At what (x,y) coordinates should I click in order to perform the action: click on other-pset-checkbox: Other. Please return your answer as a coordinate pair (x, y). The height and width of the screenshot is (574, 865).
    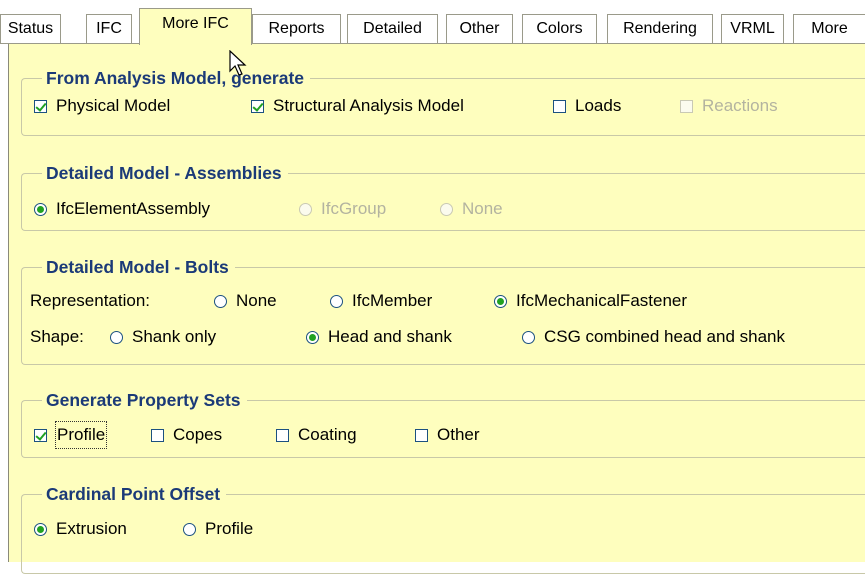
    Looking at the image, I should click on (447, 435).